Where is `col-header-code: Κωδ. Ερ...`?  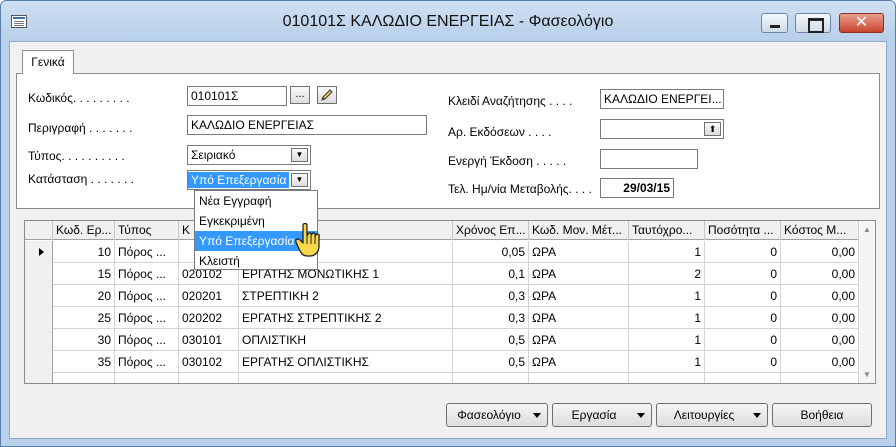
col-header-code: Κωδ. Ερ... is located at coordinates (84, 230).